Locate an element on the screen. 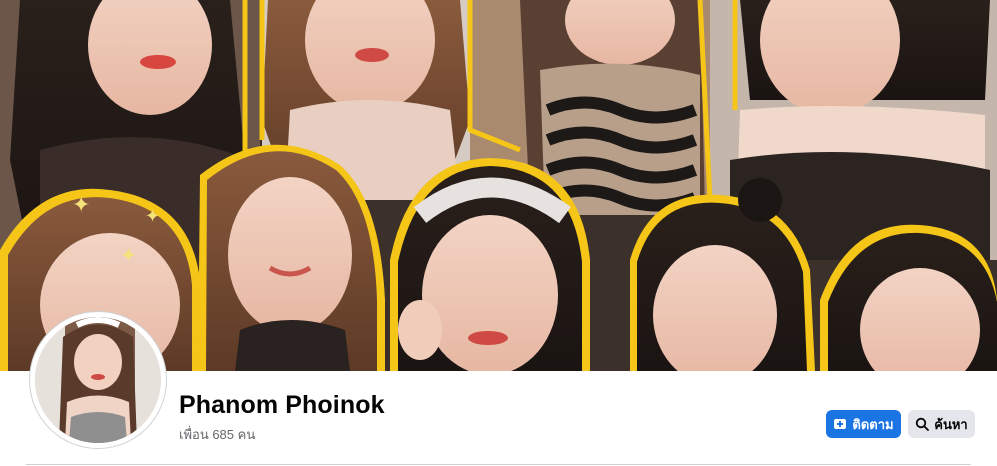 The height and width of the screenshot is (466, 997). follow-icon is located at coordinates (840, 424).